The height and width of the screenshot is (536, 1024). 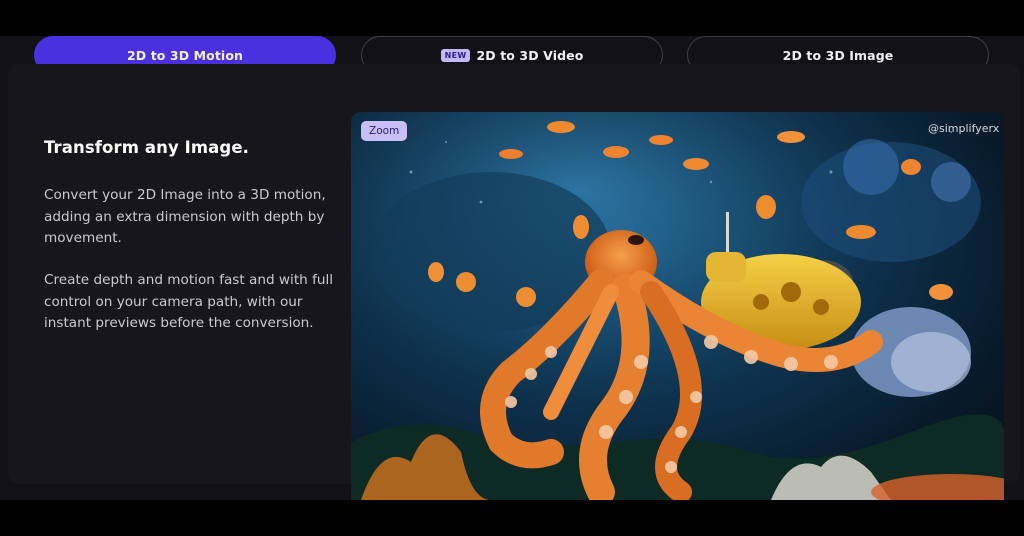 I want to click on tab-label: 2D to 3D Image, so click(x=838, y=55).